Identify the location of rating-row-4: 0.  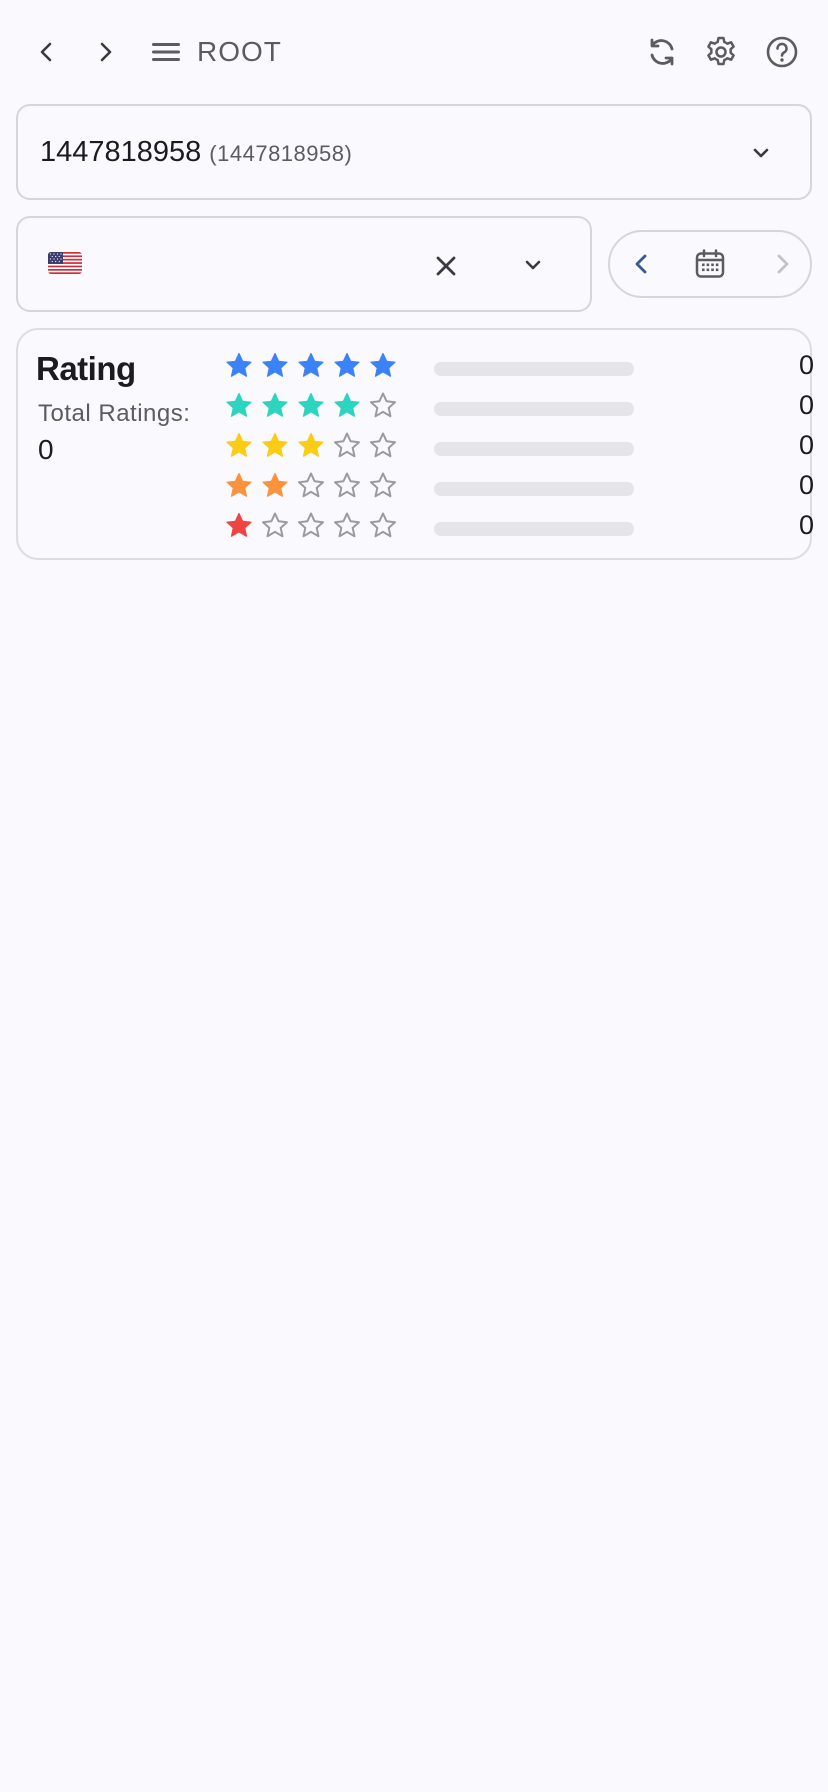
(519, 408).